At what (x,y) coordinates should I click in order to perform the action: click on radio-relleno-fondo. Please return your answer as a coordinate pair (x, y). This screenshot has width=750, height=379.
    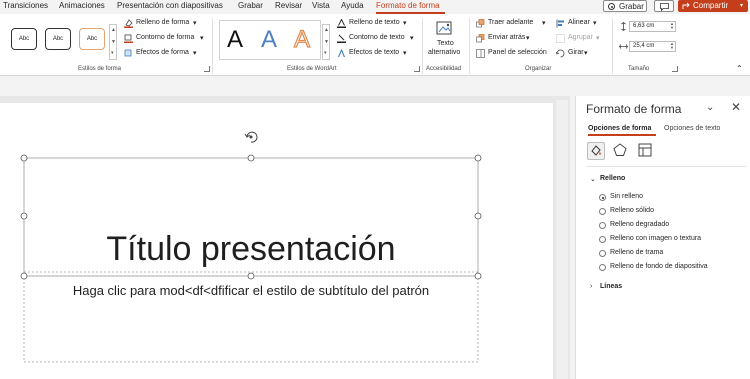
    Looking at the image, I should click on (602, 267).